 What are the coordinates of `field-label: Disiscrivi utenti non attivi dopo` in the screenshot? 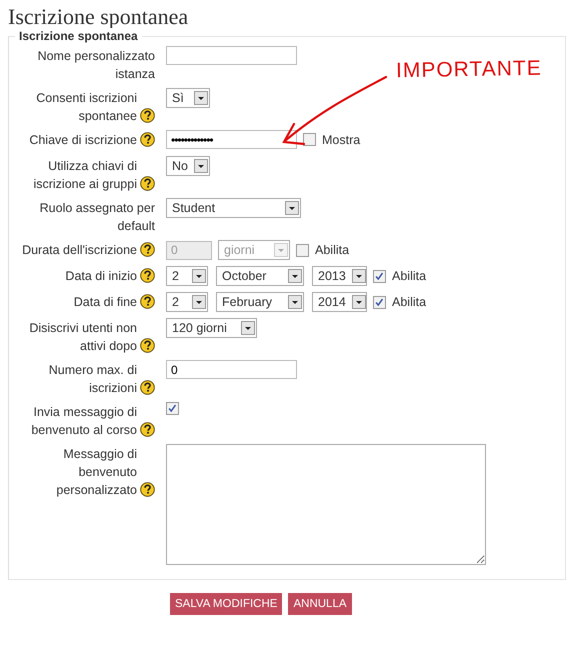 It's located at (82, 337).